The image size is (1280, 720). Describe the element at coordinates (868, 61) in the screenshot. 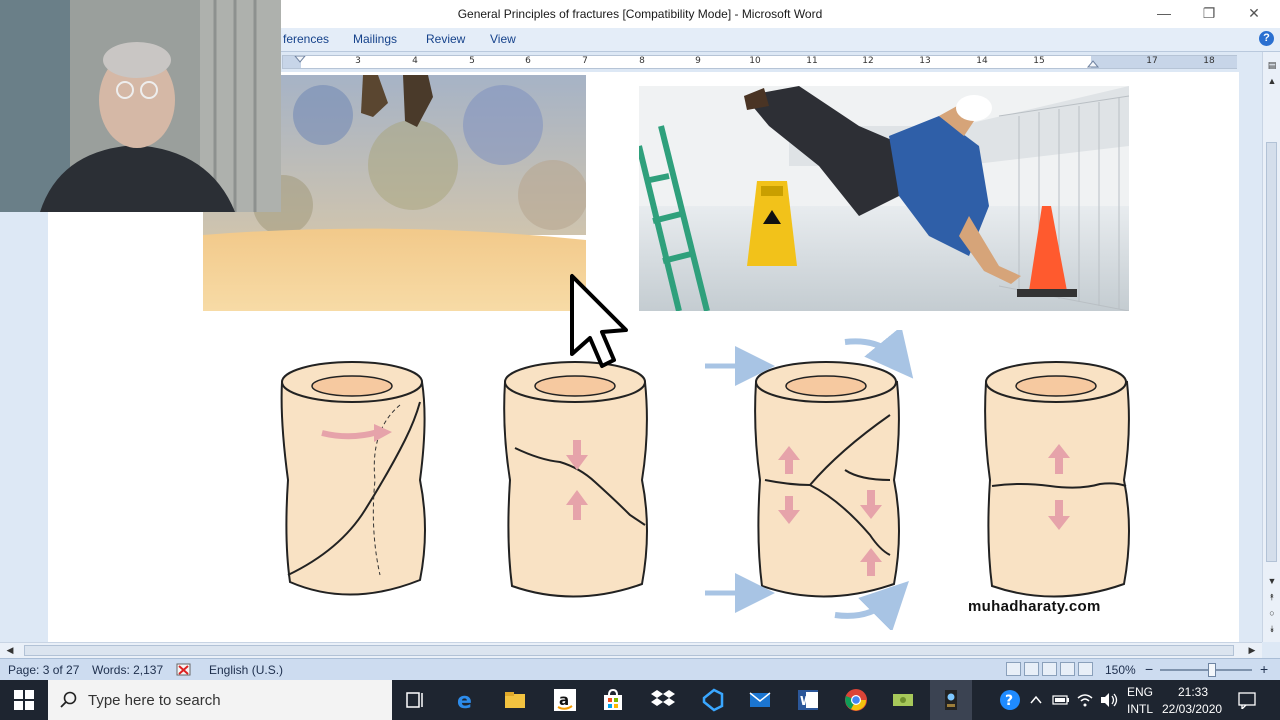

I see `ruler-label: 12` at that location.